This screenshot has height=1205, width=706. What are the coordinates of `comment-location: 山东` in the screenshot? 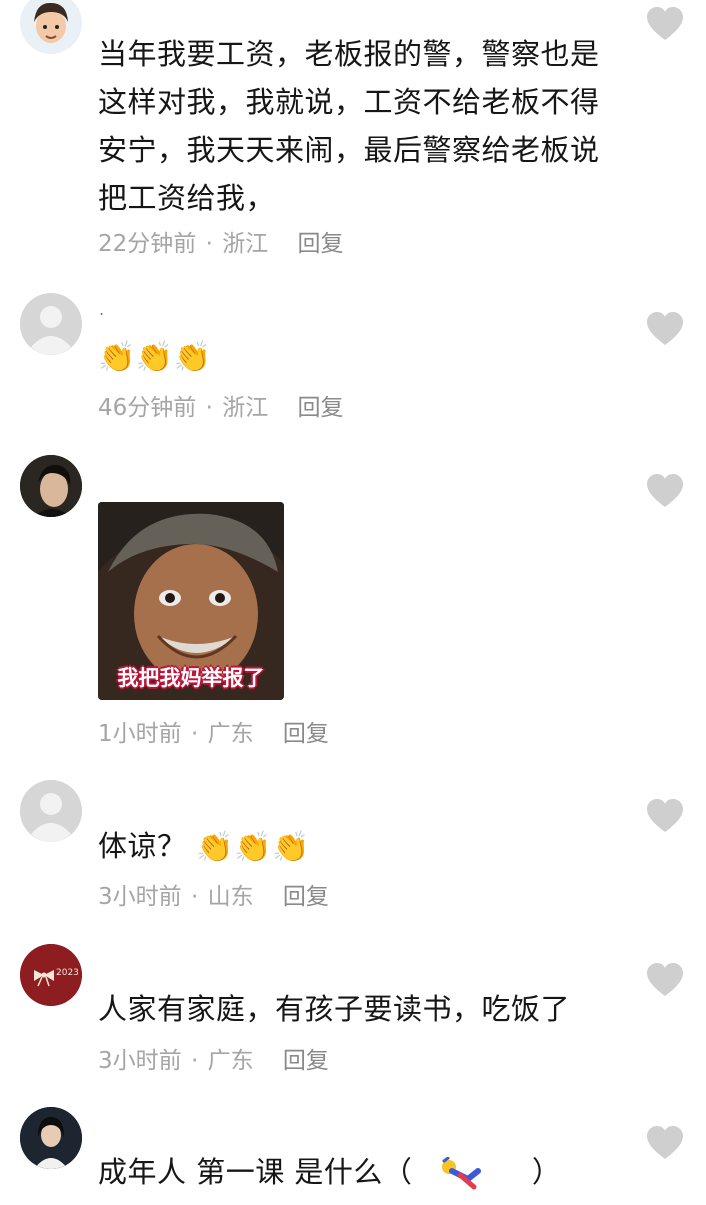 It's located at (230, 897).